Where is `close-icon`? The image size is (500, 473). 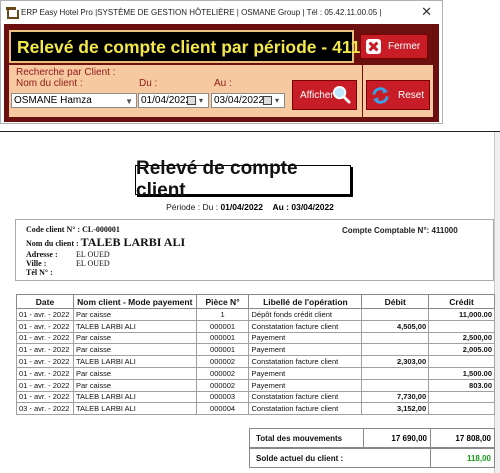 close-icon is located at coordinates (373, 46).